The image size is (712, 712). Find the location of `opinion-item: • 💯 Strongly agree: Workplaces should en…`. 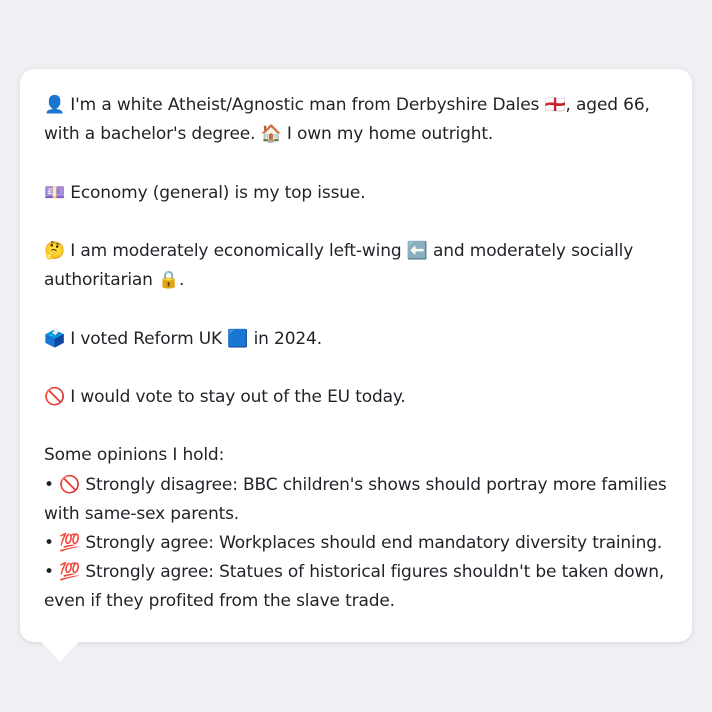

opinion-item: • 💯 Strongly agree: Workplaces should en… is located at coordinates (353, 542).